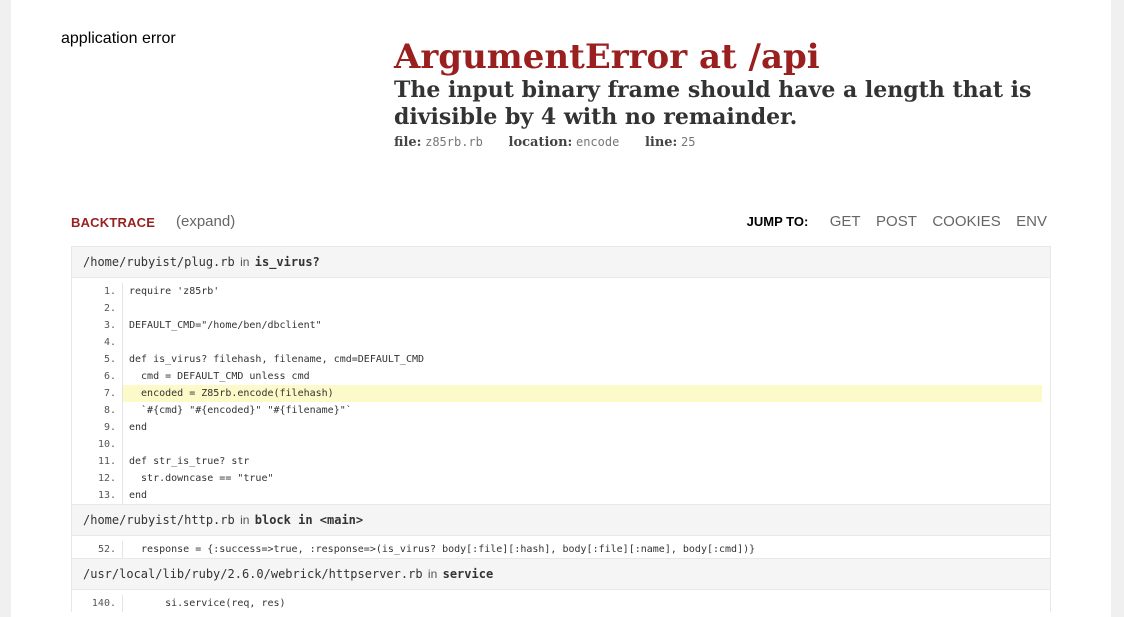 This screenshot has width=1124, height=617. I want to click on line-number: 9., so click(97, 427).